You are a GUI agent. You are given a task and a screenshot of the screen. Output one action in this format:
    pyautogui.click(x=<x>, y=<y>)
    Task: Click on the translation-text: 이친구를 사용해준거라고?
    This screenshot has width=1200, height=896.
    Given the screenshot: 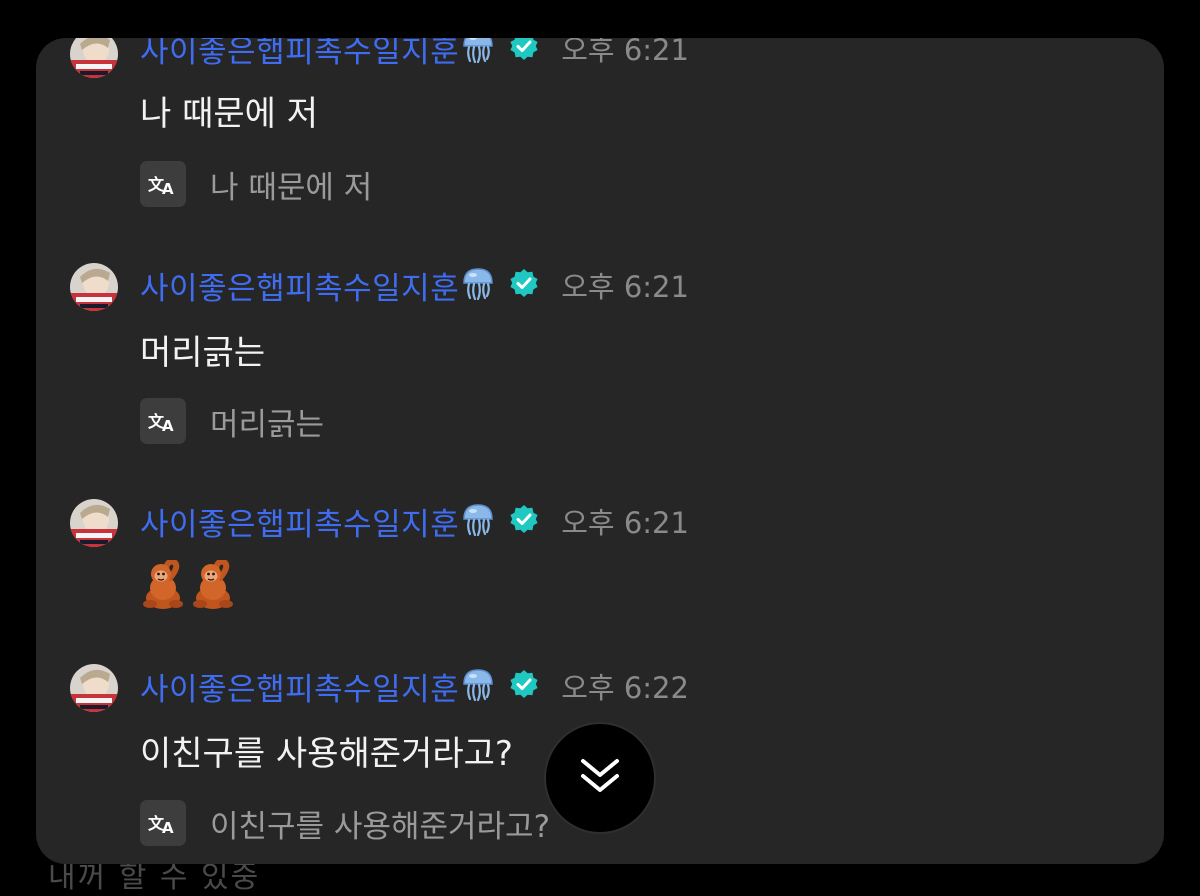 What is the action you would take?
    pyautogui.click(x=380, y=826)
    